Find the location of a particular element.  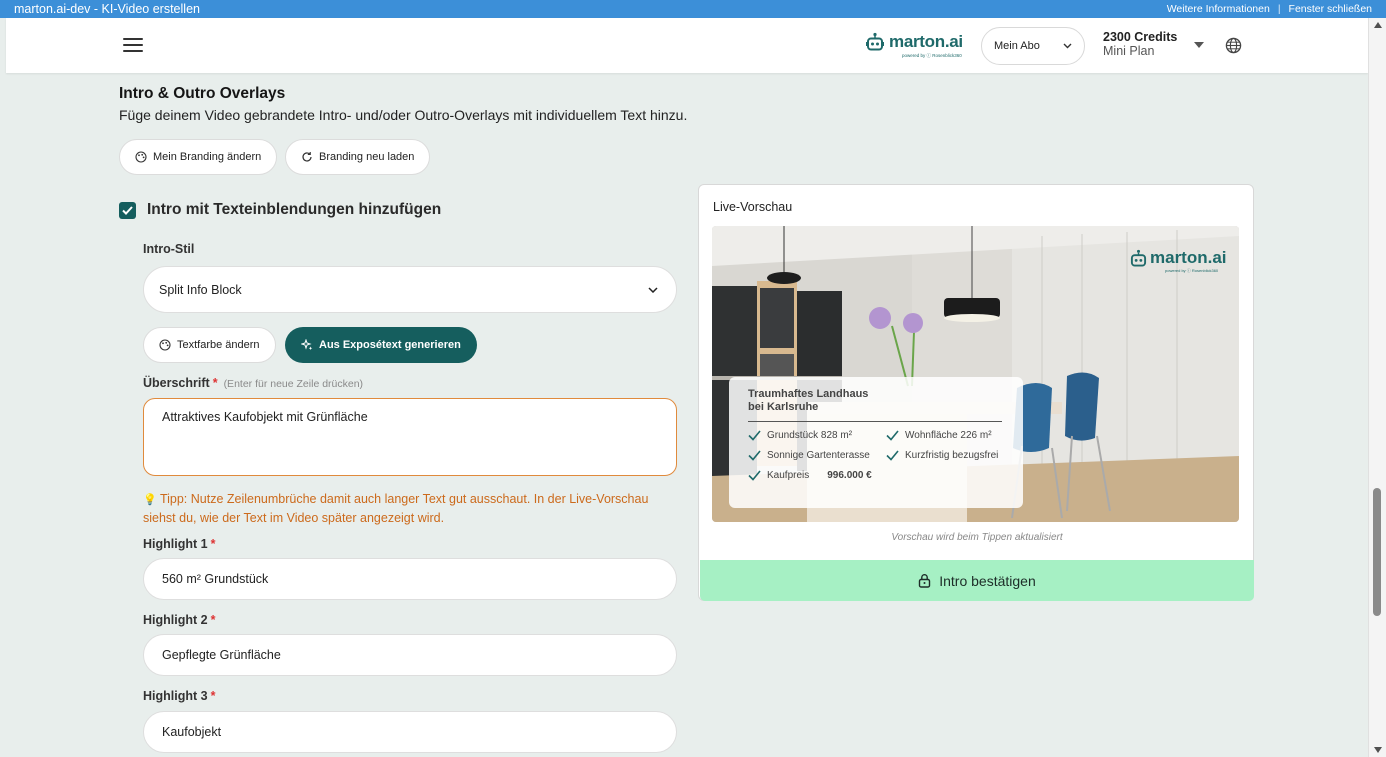

intro-checkbox-label: Intro mit Texteinblendungen hinzufügen is located at coordinates (294, 210).